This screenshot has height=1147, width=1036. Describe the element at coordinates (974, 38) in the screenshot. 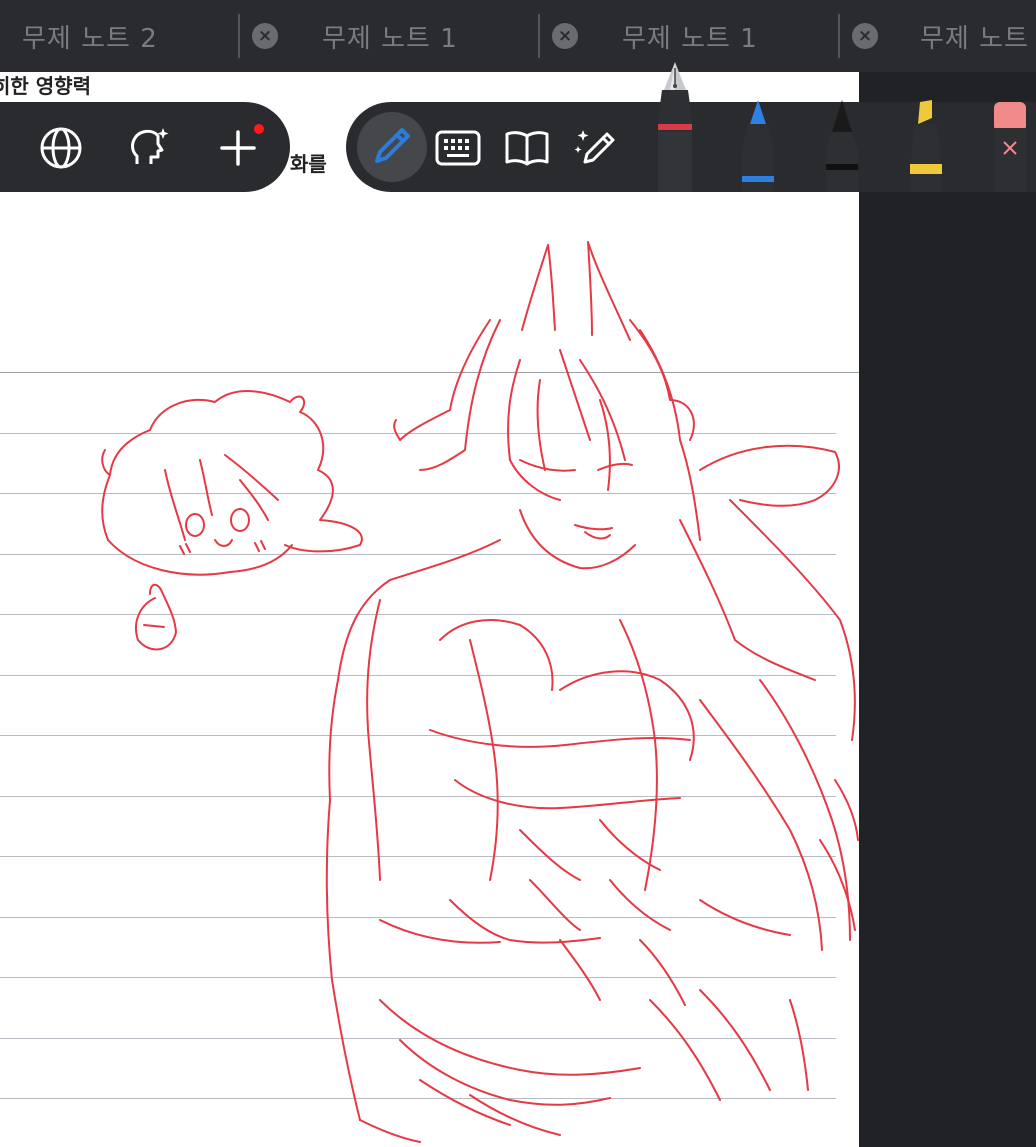

I see `tab-label: 무제 노트` at that location.